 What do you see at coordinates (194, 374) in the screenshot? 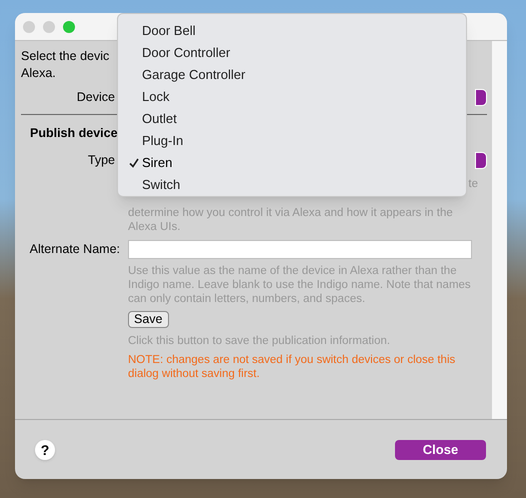
I see `warning-text: dialog without saving first.` at bounding box center [194, 374].